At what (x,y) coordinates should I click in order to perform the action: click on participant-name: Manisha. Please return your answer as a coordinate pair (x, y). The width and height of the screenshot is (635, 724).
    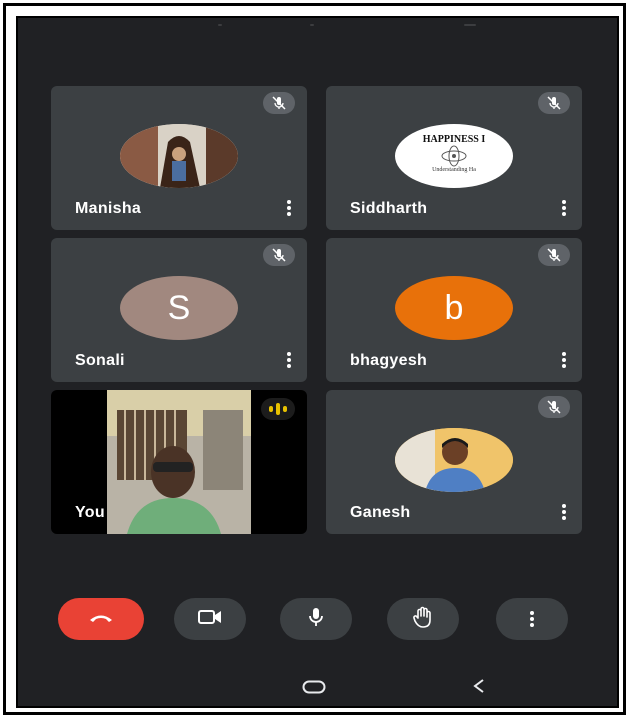
    Looking at the image, I should click on (108, 208).